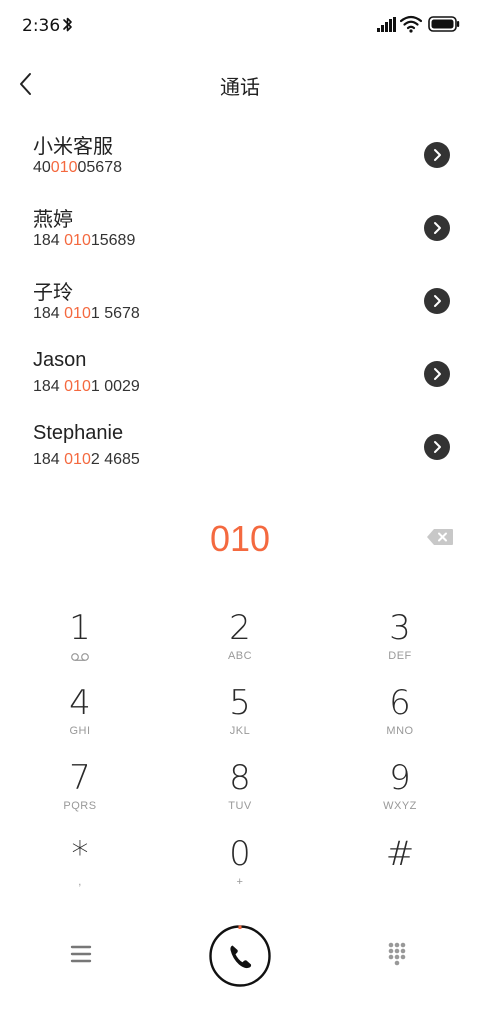 This screenshot has height=1013, width=480. What do you see at coordinates (240, 87) in the screenshot?
I see `page-title: 通话` at bounding box center [240, 87].